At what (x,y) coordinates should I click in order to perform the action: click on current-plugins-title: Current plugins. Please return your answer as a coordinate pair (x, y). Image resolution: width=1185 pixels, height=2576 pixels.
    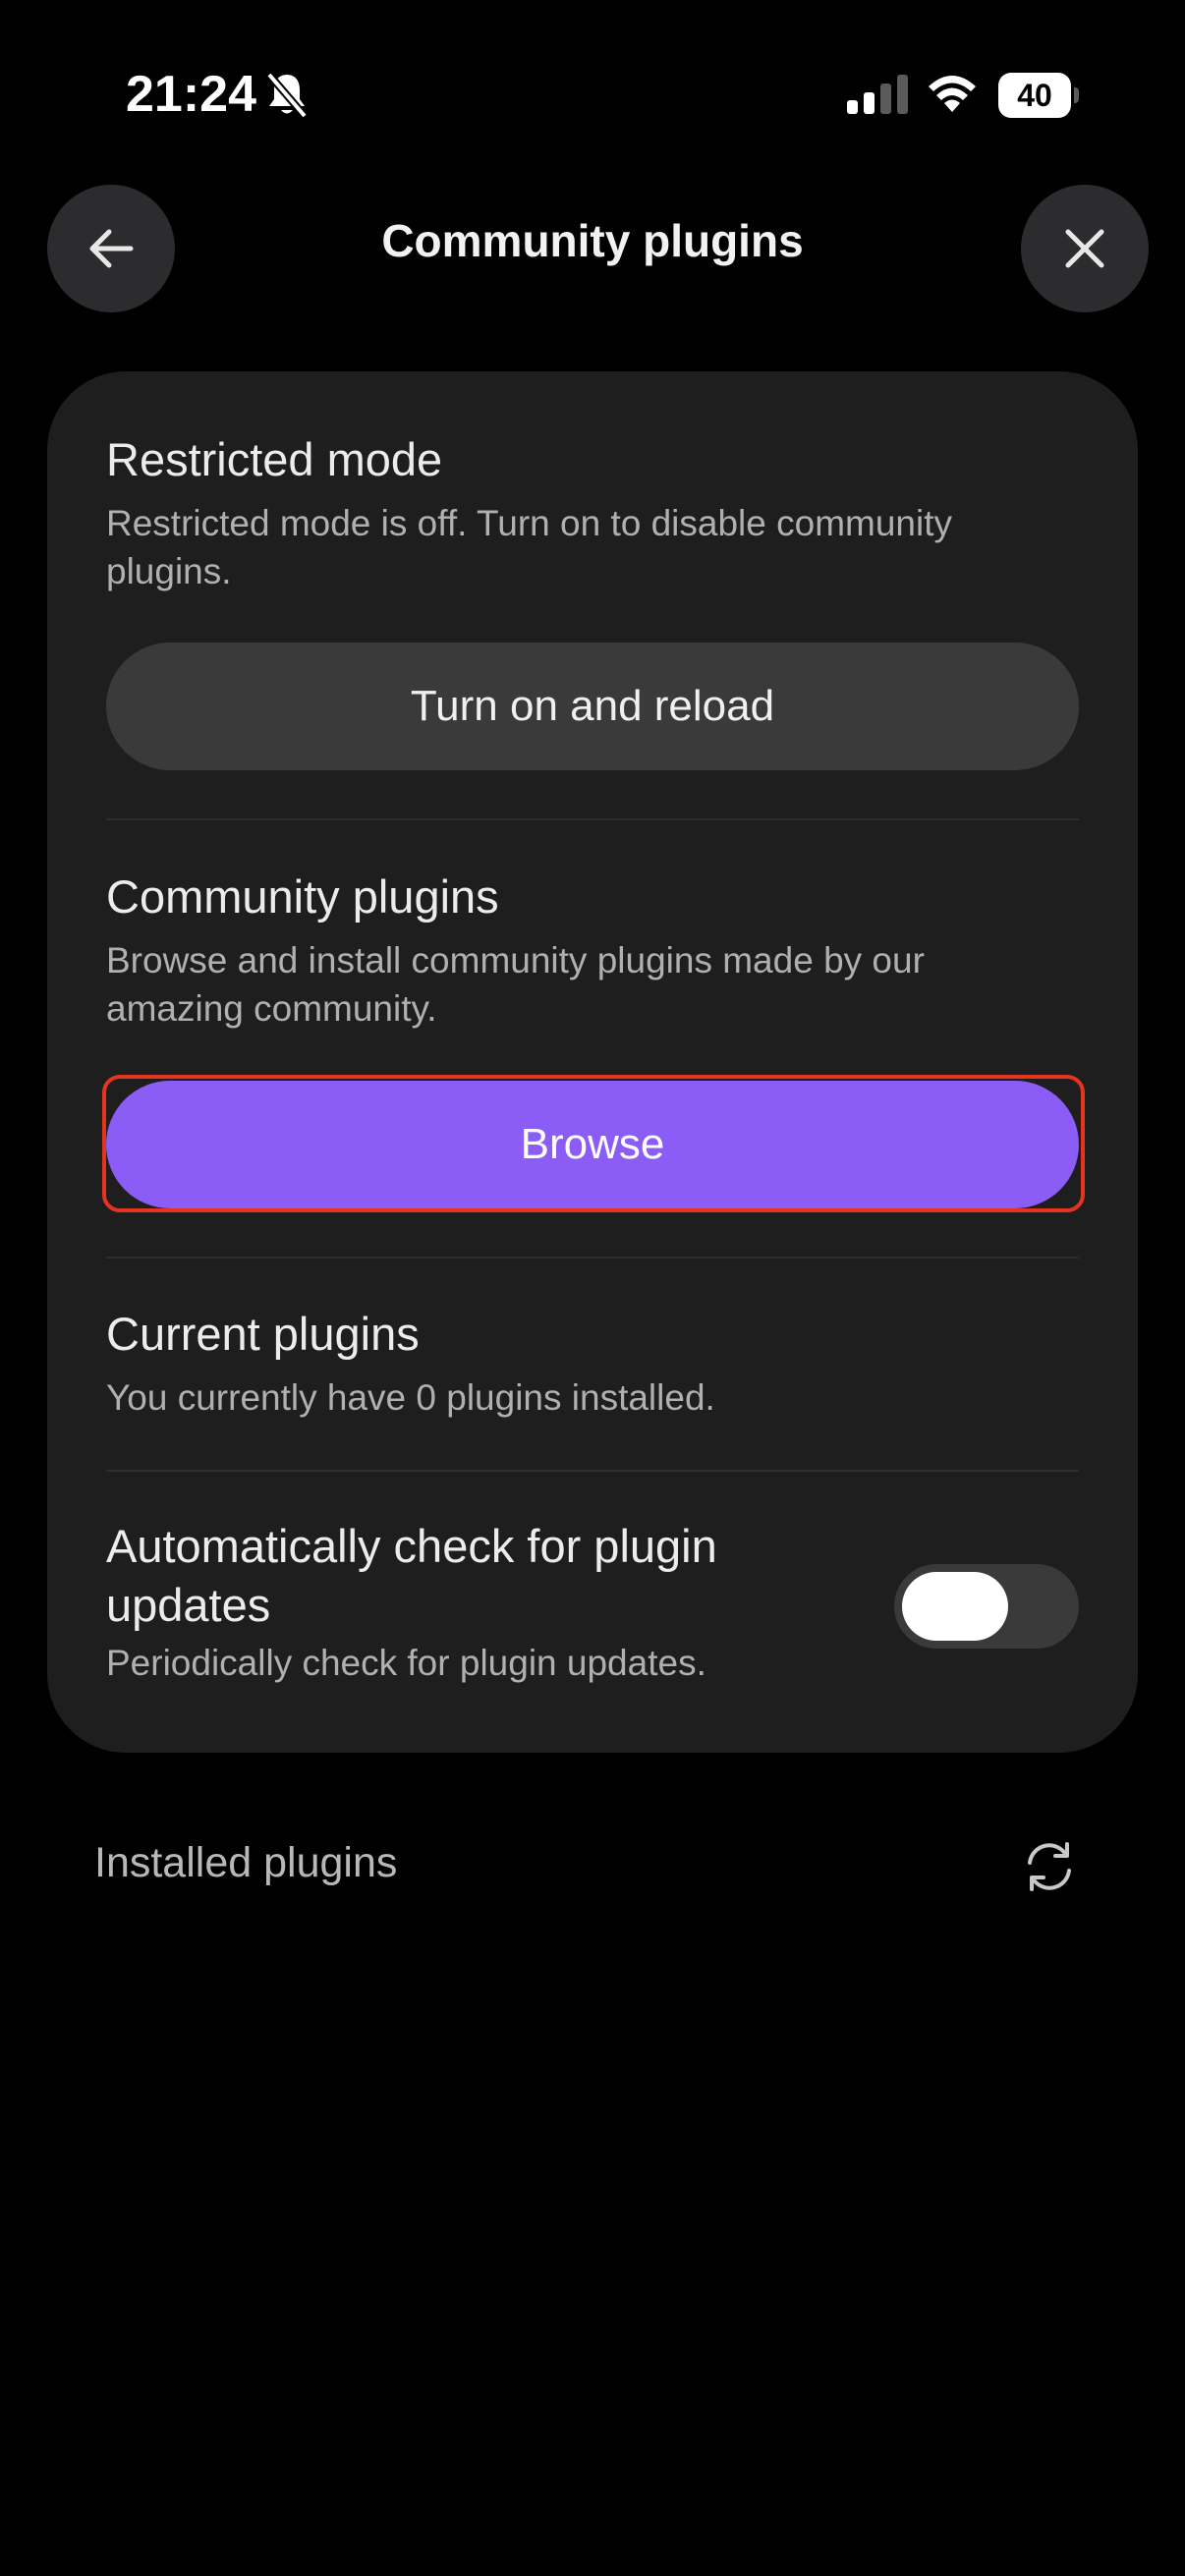
    Looking at the image, I should click on (263, 1334).